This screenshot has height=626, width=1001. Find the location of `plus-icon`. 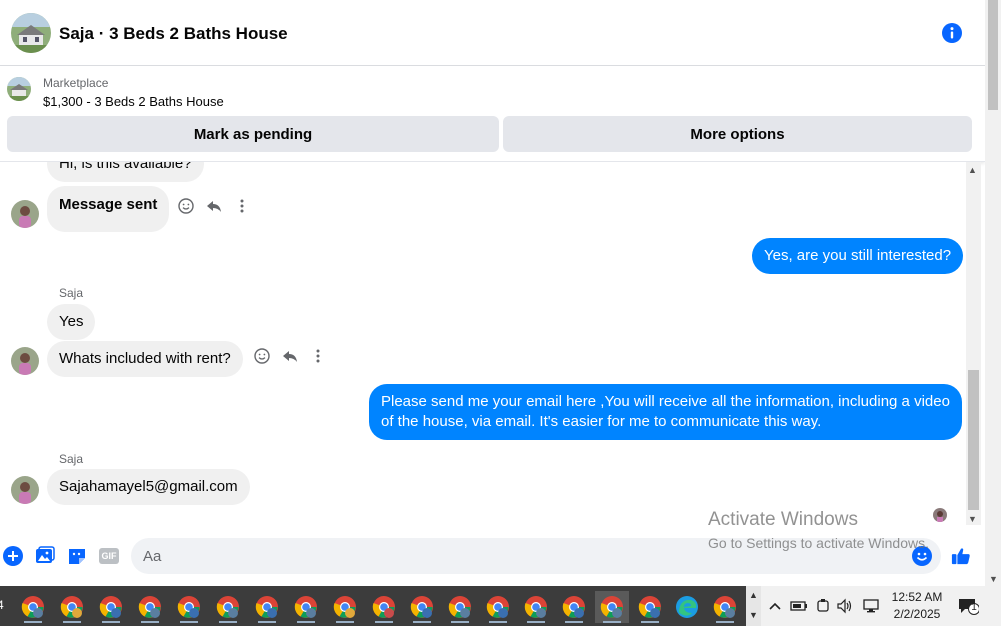

plus-icon is located at coordinates (13, 556).